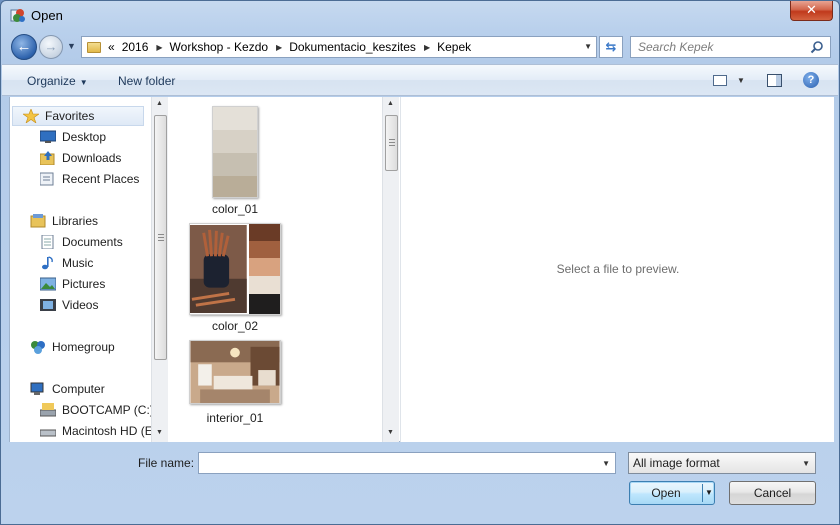 This screenshot has width=840, height=525. Describe the element at coordinates (37, 388) in the screenshot. I see `computer-icon` at that location.